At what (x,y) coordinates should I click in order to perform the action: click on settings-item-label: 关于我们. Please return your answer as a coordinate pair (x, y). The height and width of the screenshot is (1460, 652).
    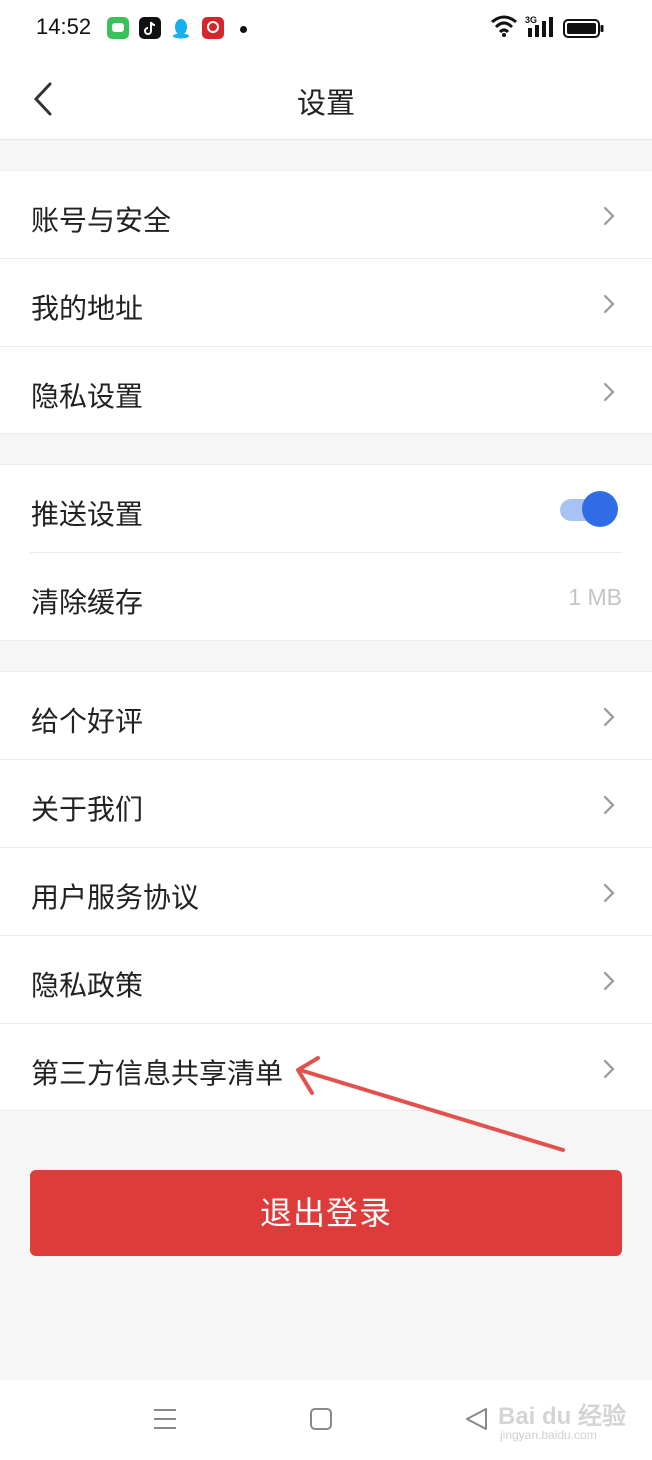
    Looking at the image, I should click on (87, 809).